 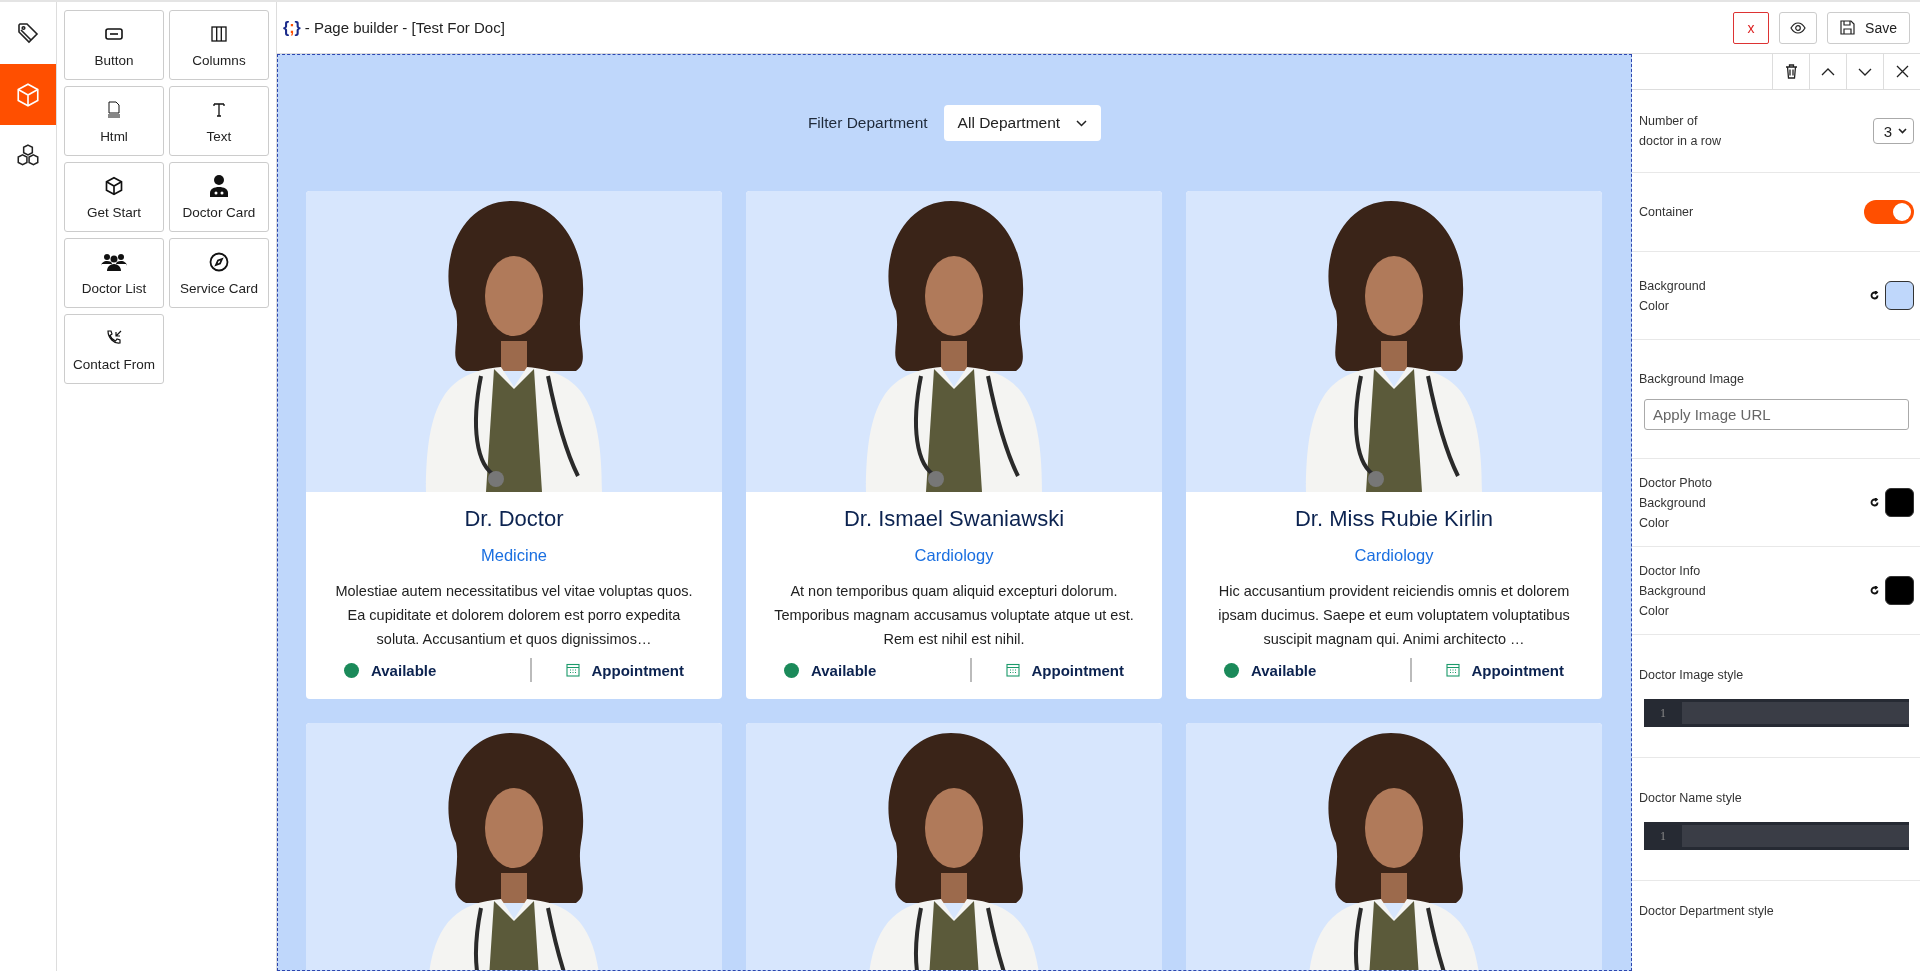 I want to click on component-tile: Doctor Card, so click(x=219, y=197).